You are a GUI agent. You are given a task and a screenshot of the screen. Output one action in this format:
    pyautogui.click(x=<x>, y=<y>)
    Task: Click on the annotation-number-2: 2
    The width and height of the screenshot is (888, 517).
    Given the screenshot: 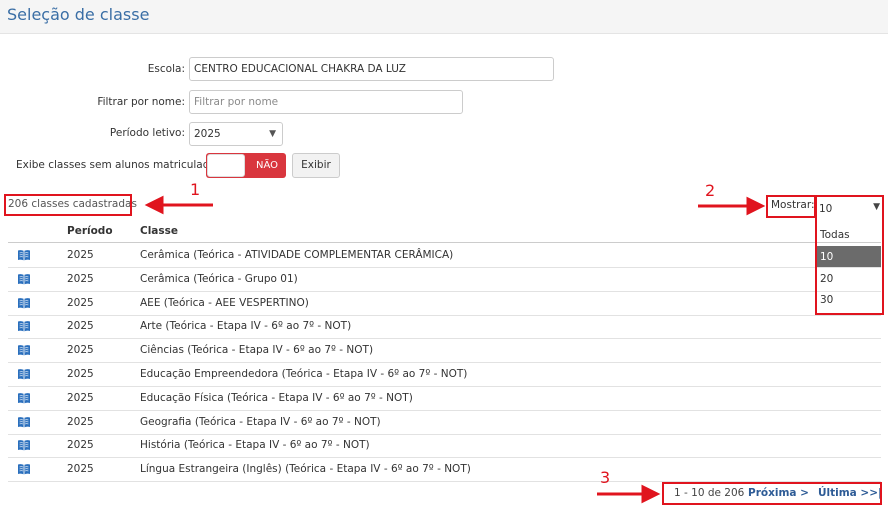 What is the action you would take?
    pyautogui.click(x=710, y=190)
    